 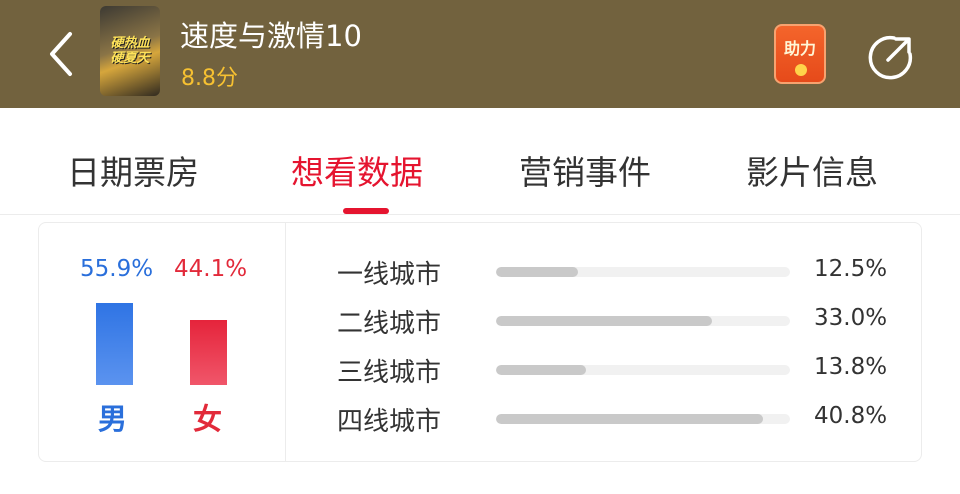 What do you see at coordinates (357, 170) in the screenshot?
I see `tab-want-to-see-data: 想看数据` at bounding box center [357, 170].